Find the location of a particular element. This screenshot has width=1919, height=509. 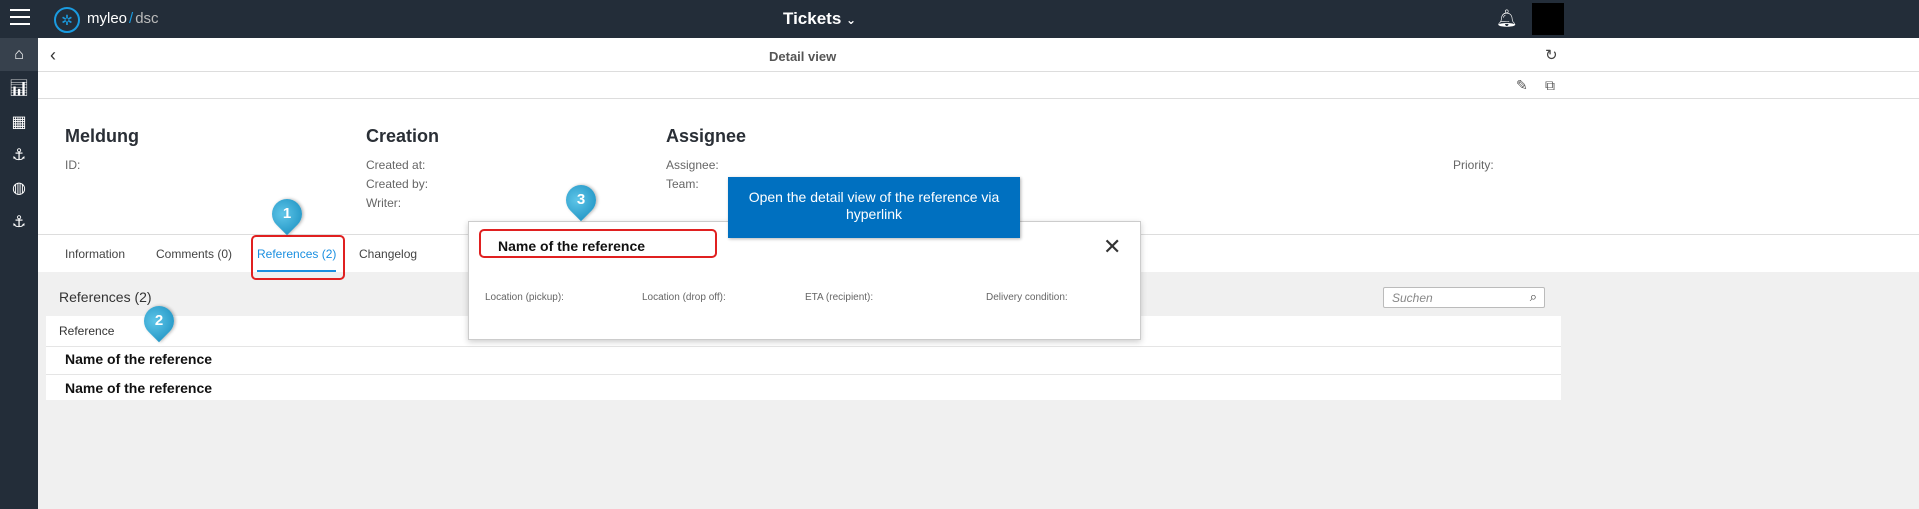

bell-icon: 🔔︎ is located at coordinates (1507, 19).